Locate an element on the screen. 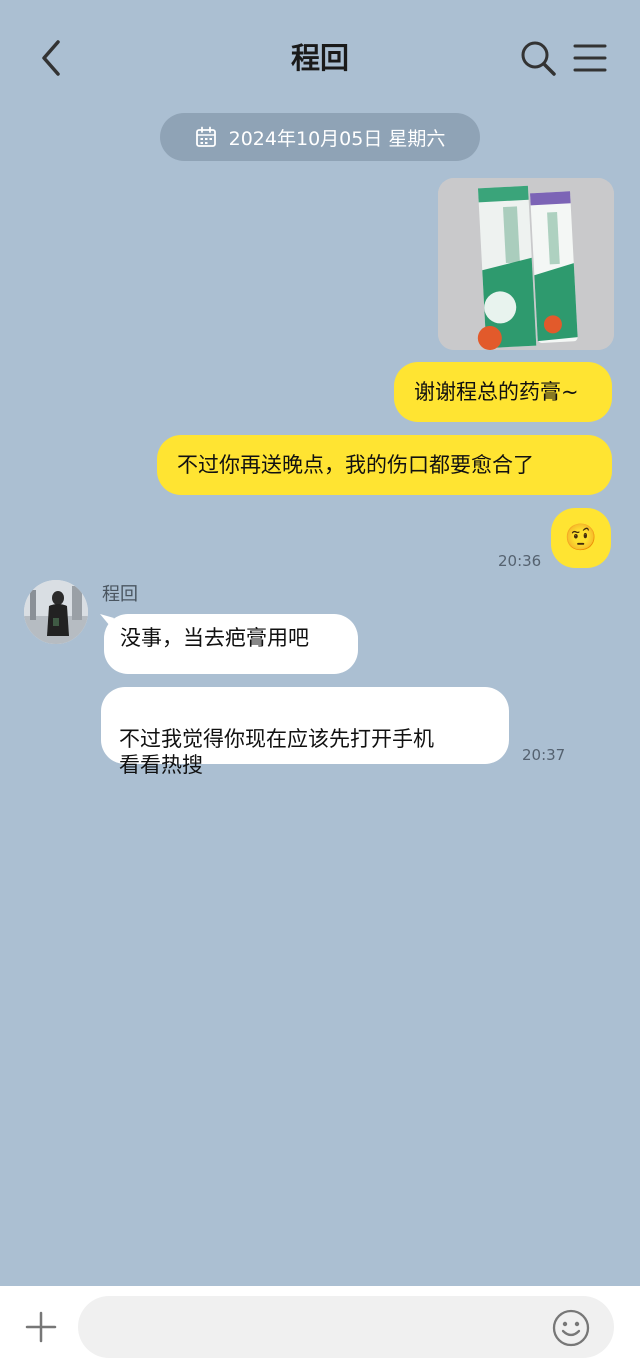 This screenshot has width=640, height=1368. message-input is located at coordinates (346, 1327).